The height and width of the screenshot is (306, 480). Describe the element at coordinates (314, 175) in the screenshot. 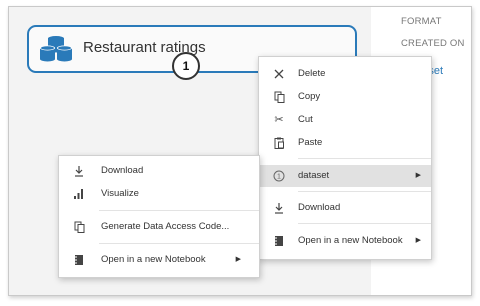

I see `menu-item-label: dataset` at that location.